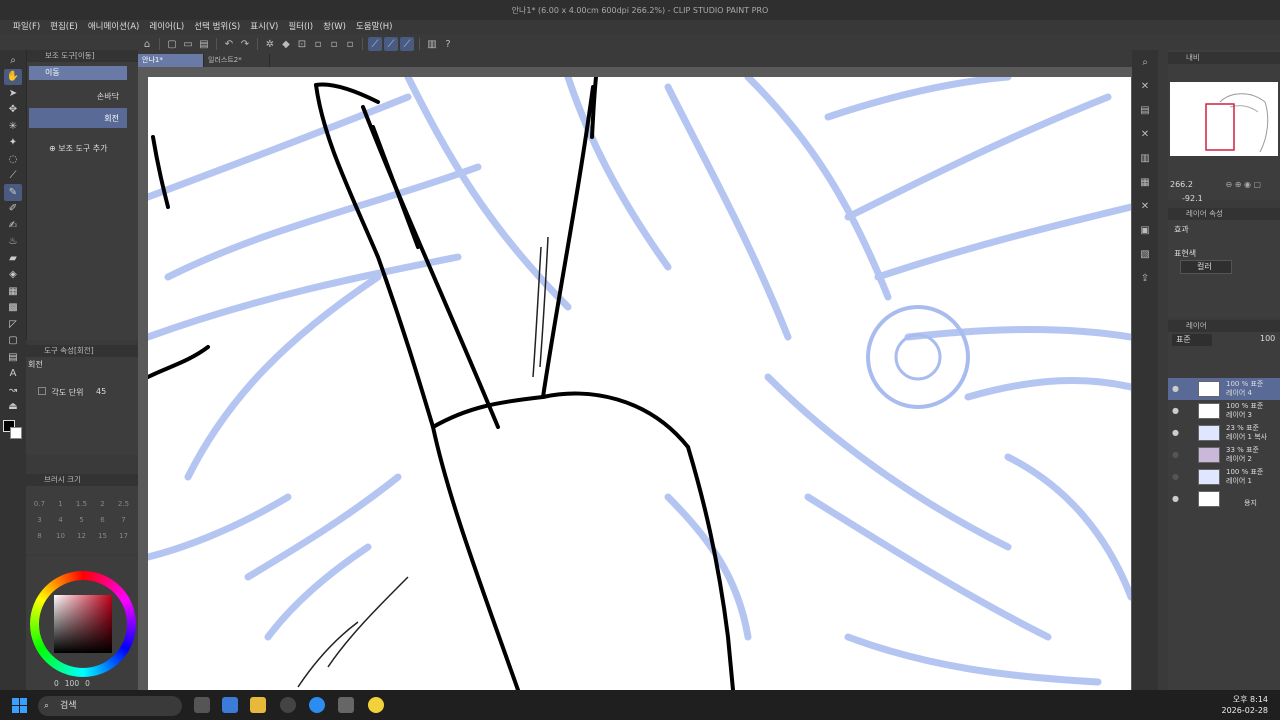 The image size is (1280, 720). What do you see at coordinates (13, 275) in the screenshot?
I see `fill-bucket-icon: ◈` at bounding box center [13, 275].